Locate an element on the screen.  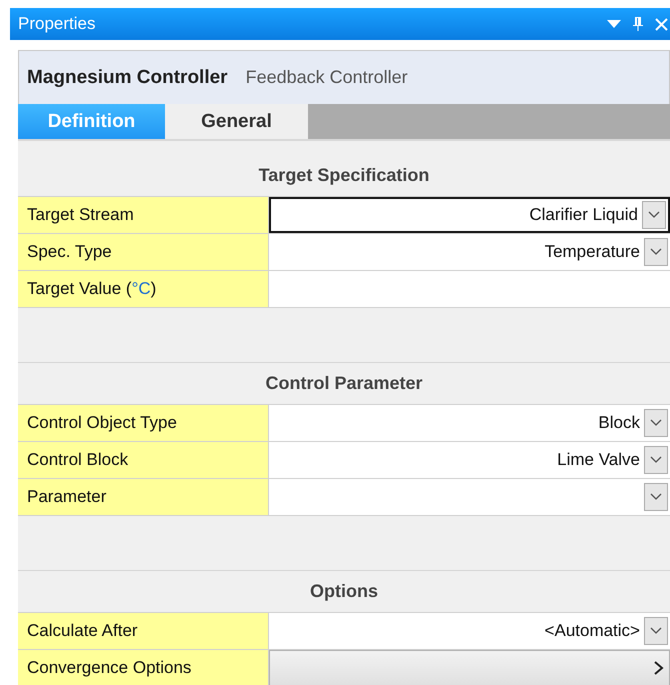
property-label: Target Stream is located at coordinates (143, 215).